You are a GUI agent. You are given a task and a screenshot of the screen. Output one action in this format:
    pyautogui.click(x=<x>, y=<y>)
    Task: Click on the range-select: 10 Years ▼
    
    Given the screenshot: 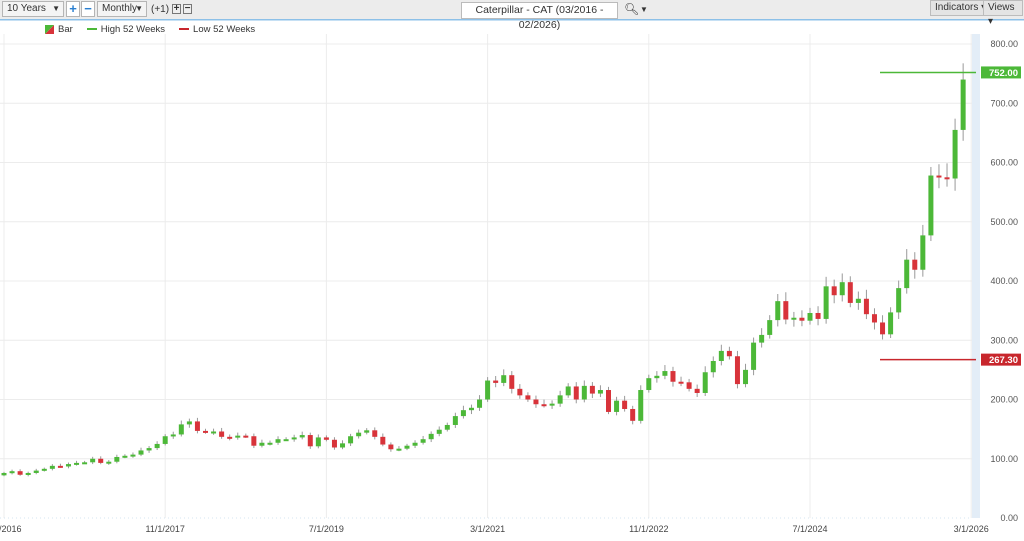 What is the action you would take?
    pyautogui.click(x=33, y=9)
    